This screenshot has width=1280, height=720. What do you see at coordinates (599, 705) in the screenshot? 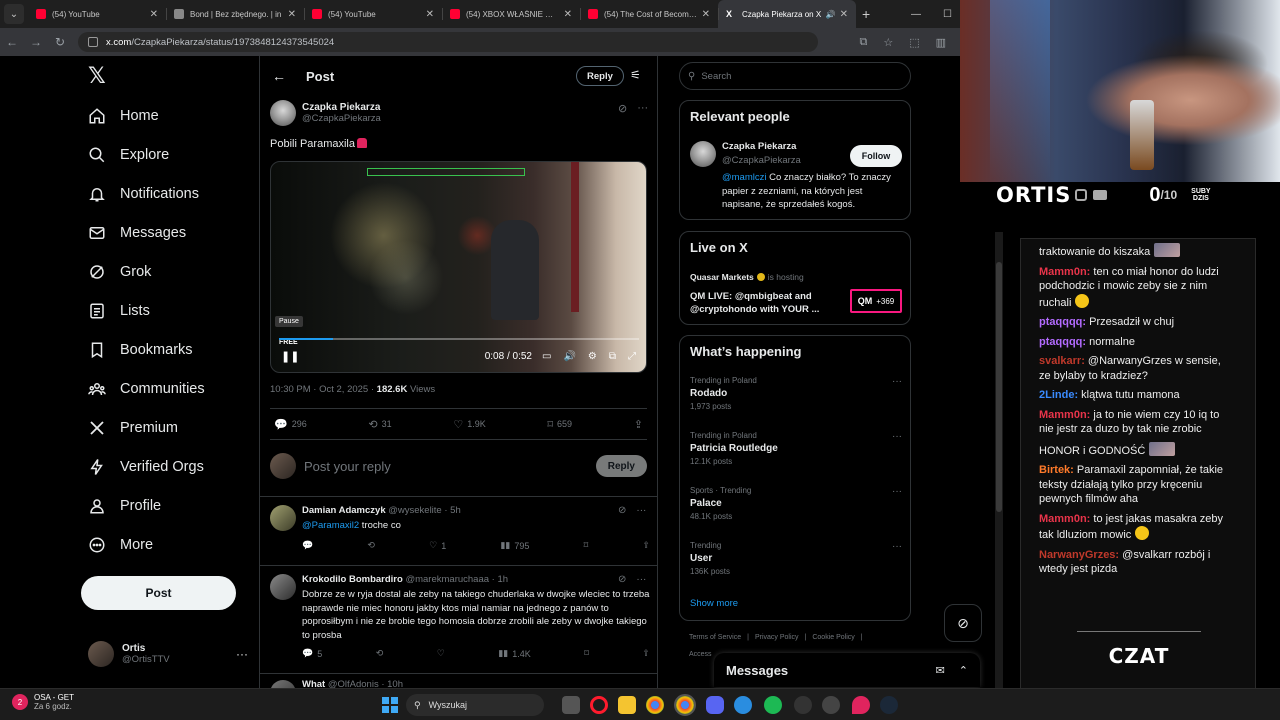
I see `opera-icon` at bounding box center [599, 705].